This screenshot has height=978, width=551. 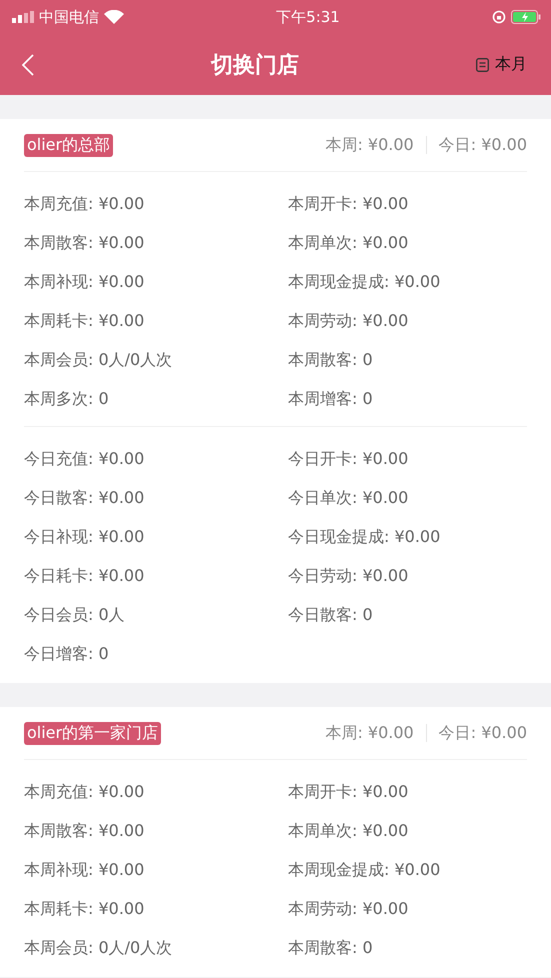 I want to click on period-button: 本月, so click(x=501, y=64).